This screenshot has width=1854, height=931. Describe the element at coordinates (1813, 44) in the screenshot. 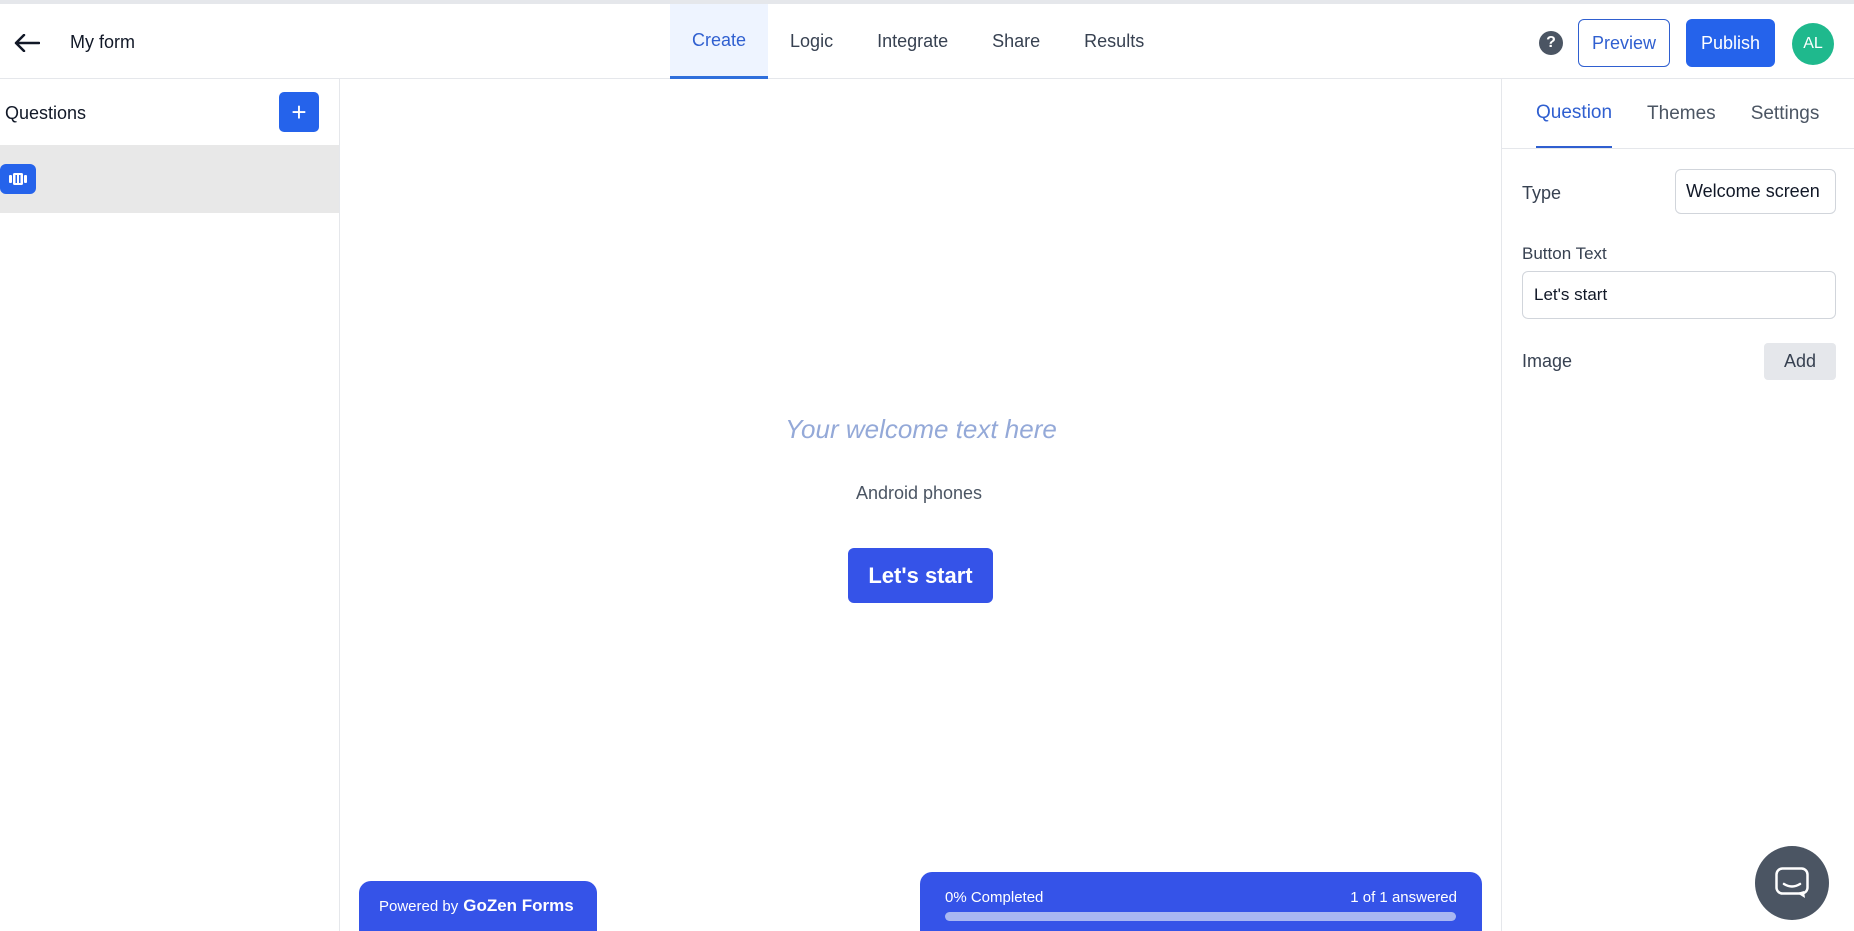

I see `avatar: AL` at that location.